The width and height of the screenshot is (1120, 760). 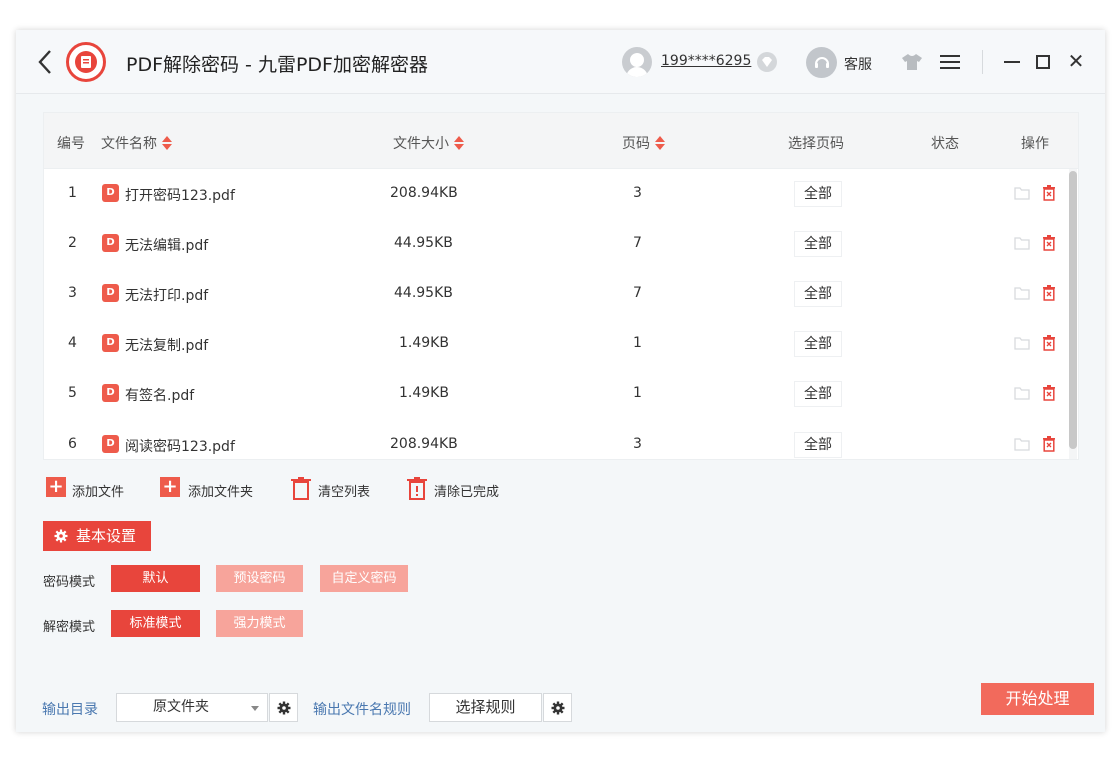 I want to click on clear-list-label: 清空列表, so click(x=344, y=492).